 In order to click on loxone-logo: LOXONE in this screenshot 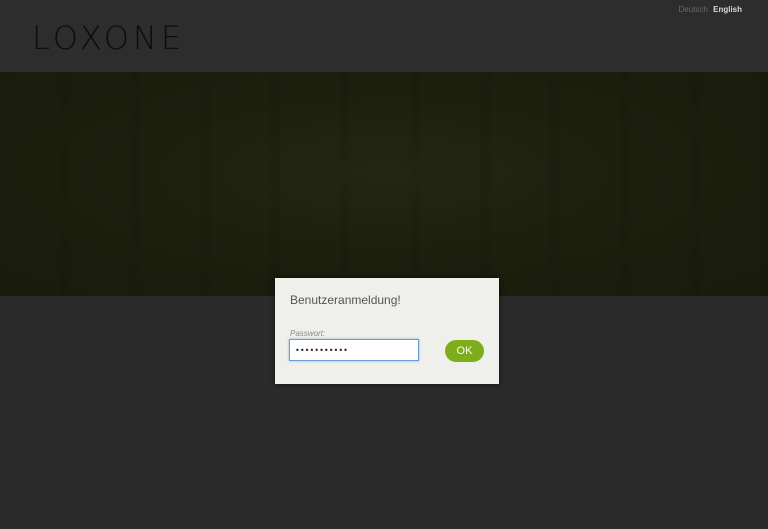, I will do `click(109, 38)`.